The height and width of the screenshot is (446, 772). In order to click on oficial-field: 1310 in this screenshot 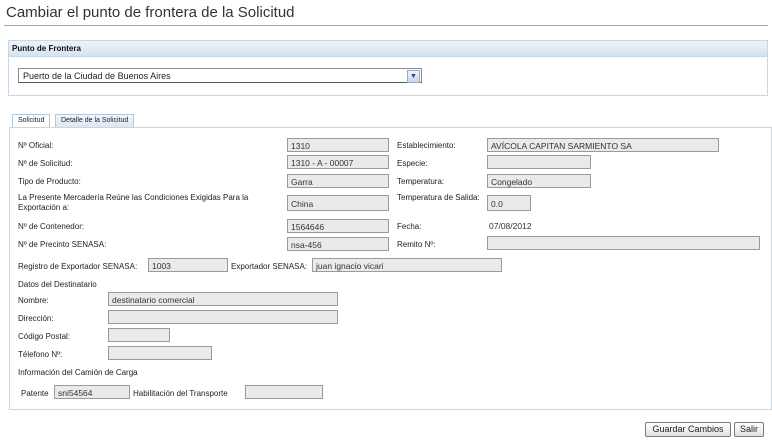, I will do `click(338, 145)`.